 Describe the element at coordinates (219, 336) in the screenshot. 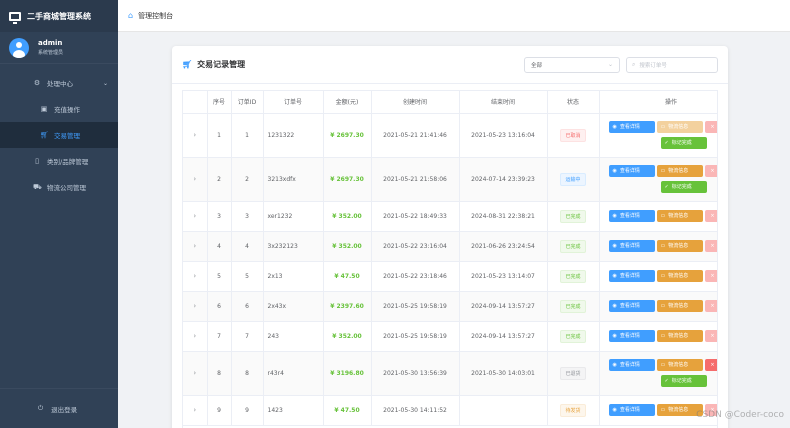

I see `row-index: 7` at that location.